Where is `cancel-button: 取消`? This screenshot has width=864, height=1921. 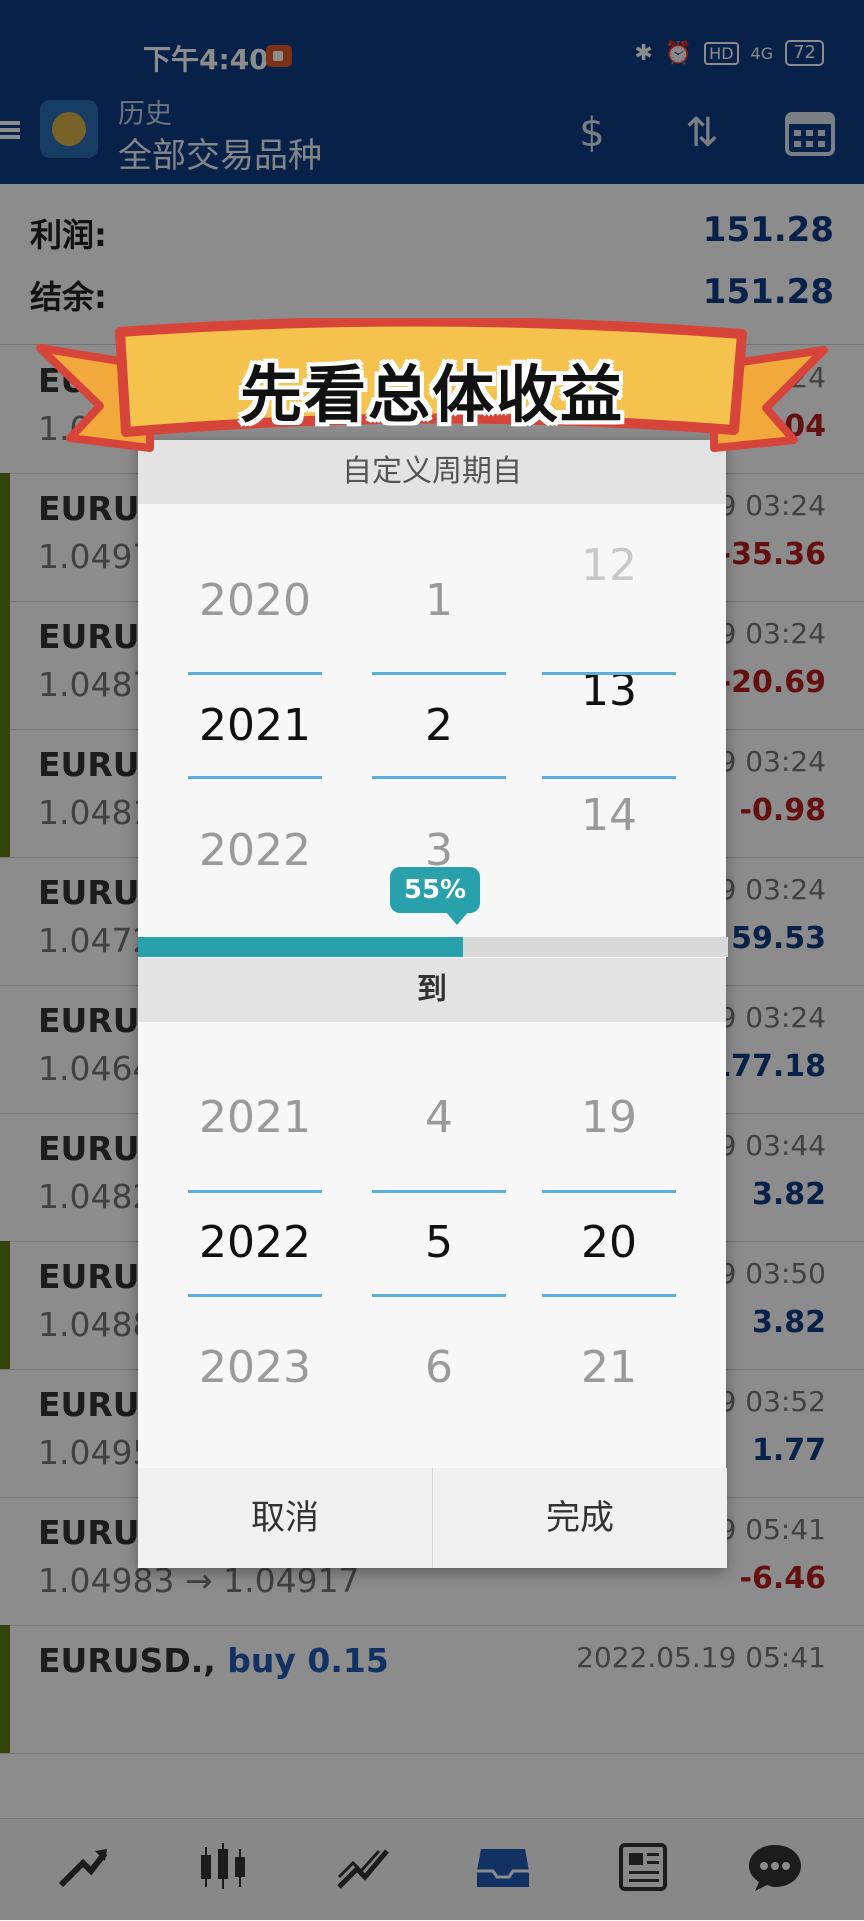 cancel-button: 取消 is located at coordinates (285, 1518).